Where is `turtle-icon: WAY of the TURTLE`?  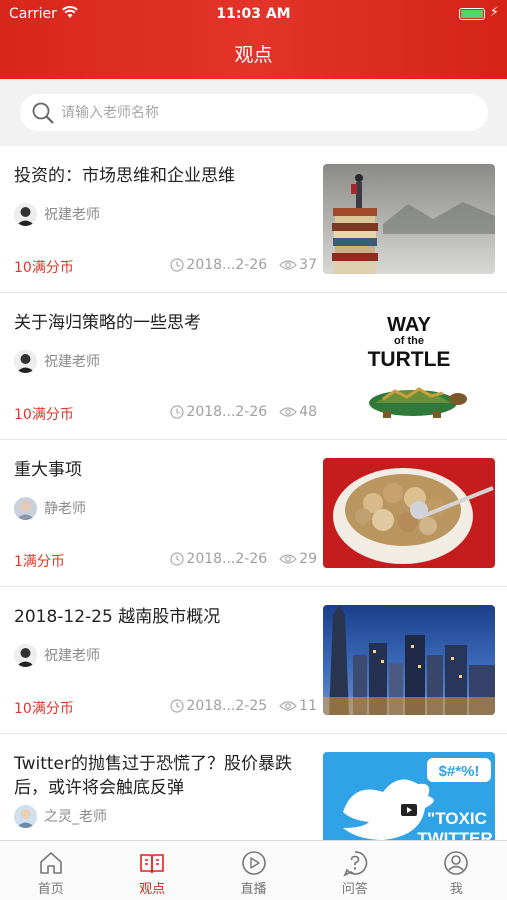
turtle-icon: WAY of the TURTLE is located at coordinates (409, 366).